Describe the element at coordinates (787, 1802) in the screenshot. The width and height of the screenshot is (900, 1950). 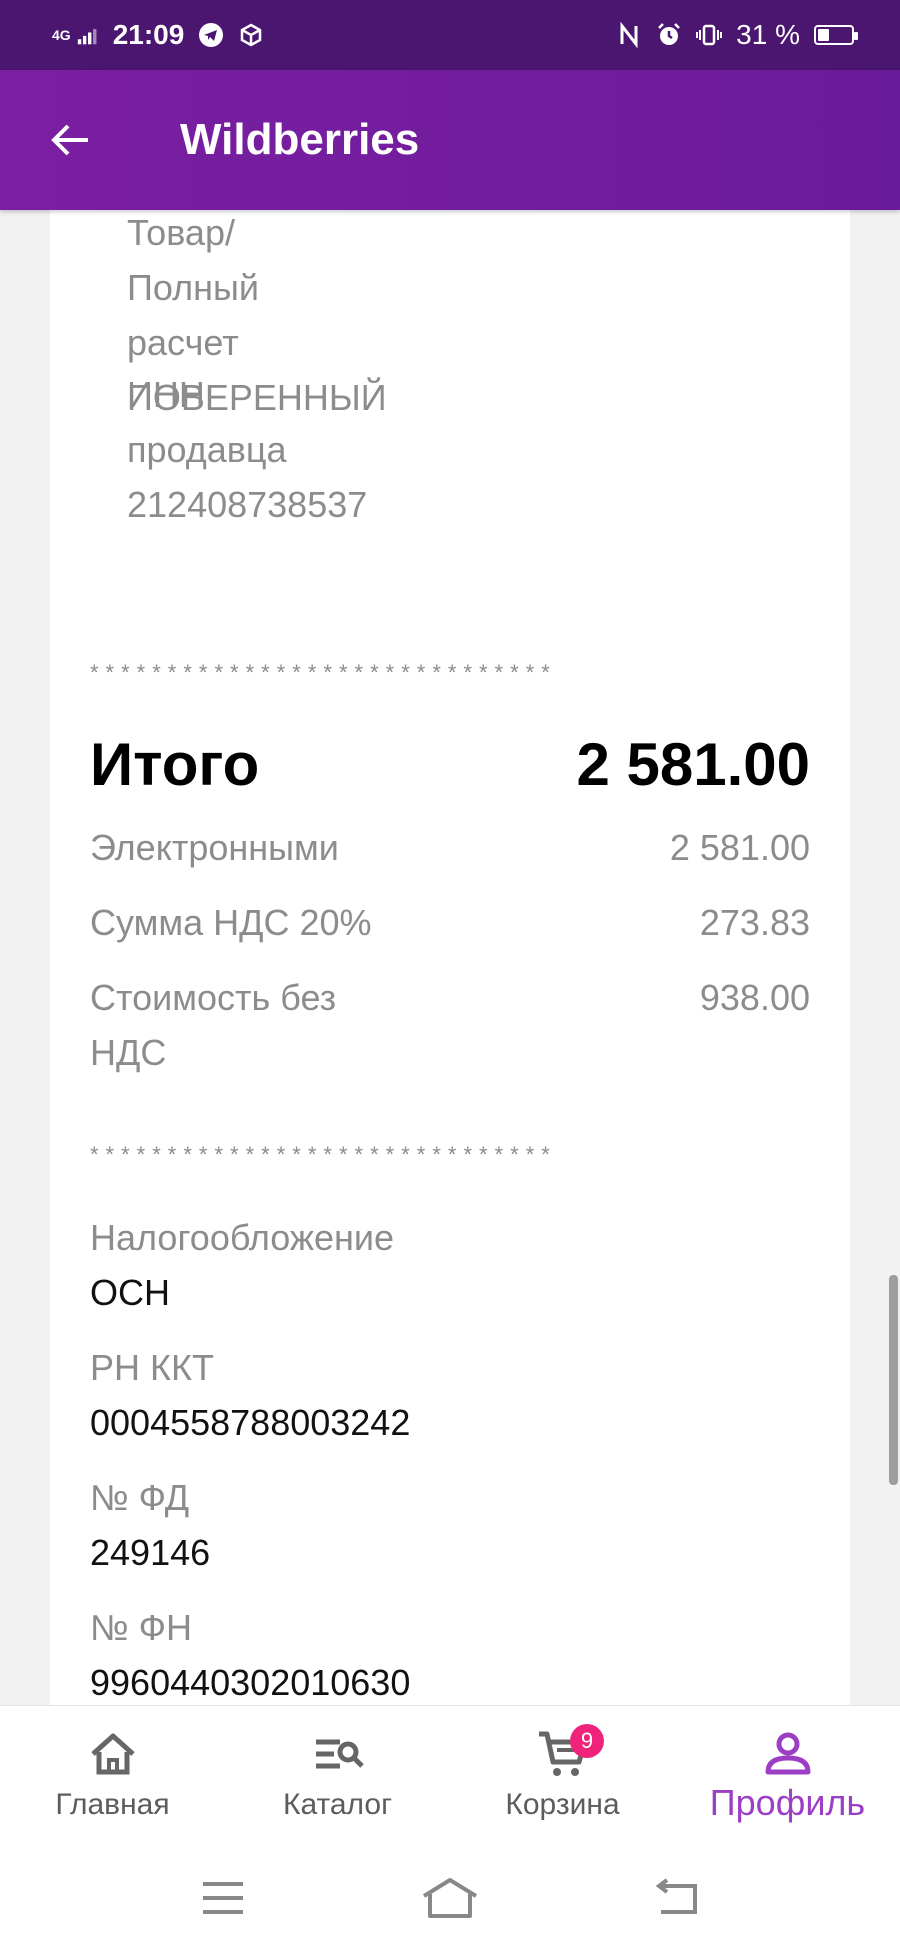
I see `nav-label: Профиль` at that location.